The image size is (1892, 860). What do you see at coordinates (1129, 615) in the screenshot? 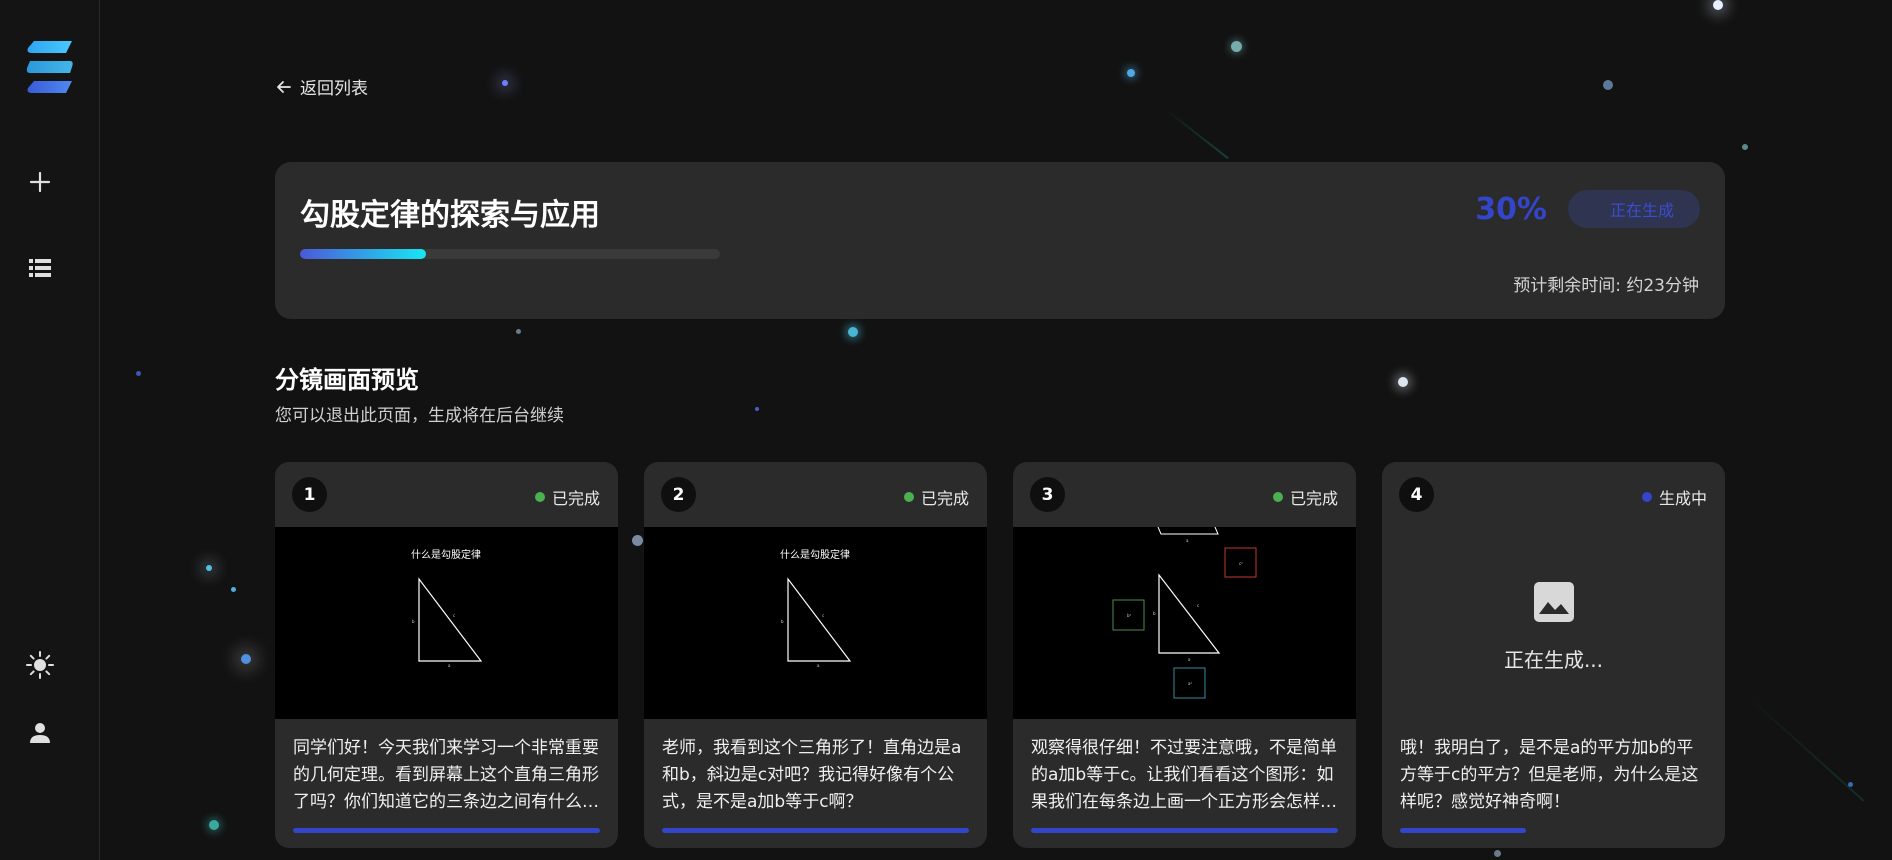
I see `svg-text: b²` at bounding box center [1129, 615].